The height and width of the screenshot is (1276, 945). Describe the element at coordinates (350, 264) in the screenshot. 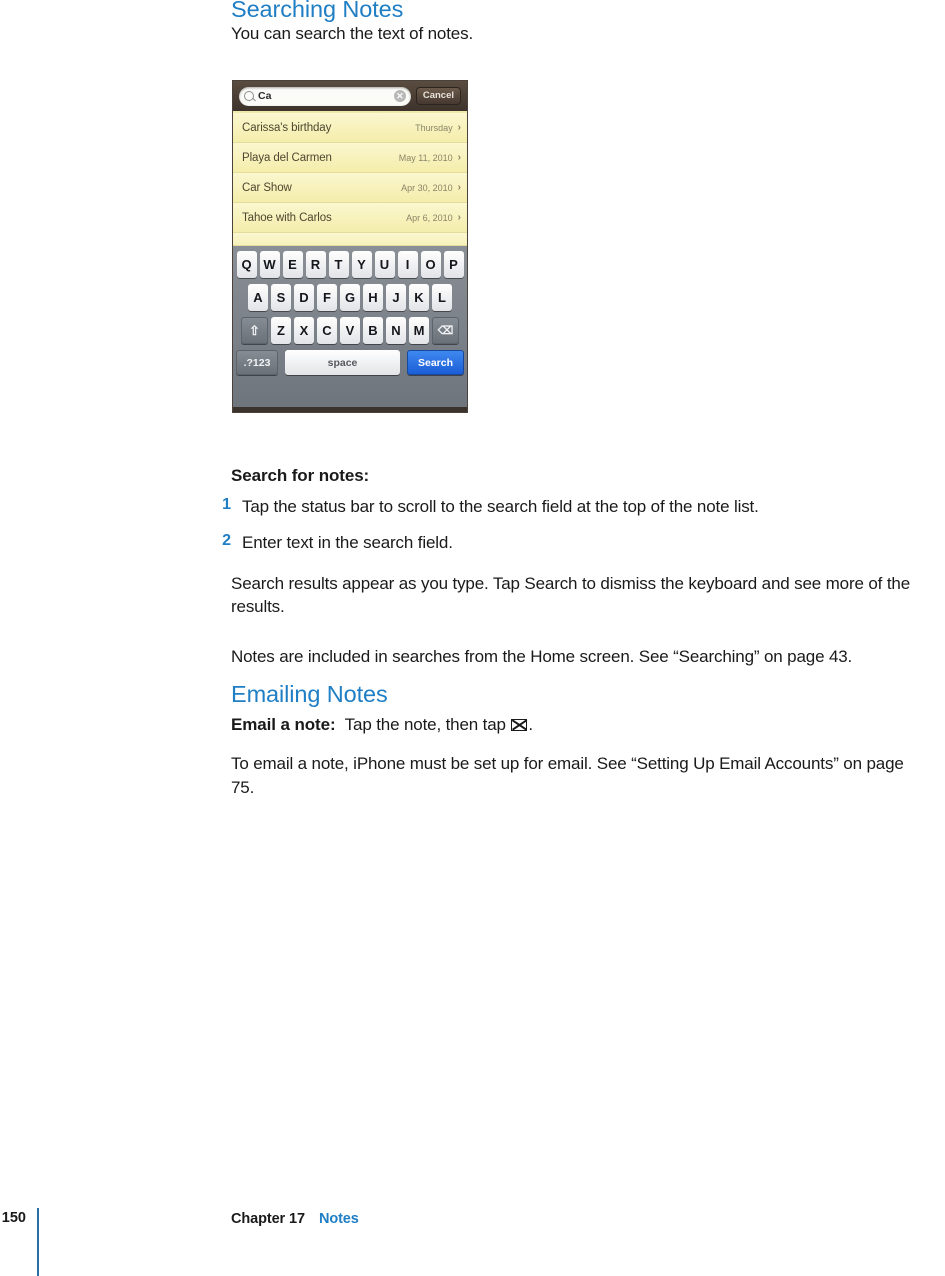

I see `keyboard-row-1: Q W E R T Y U I O P` at that location.